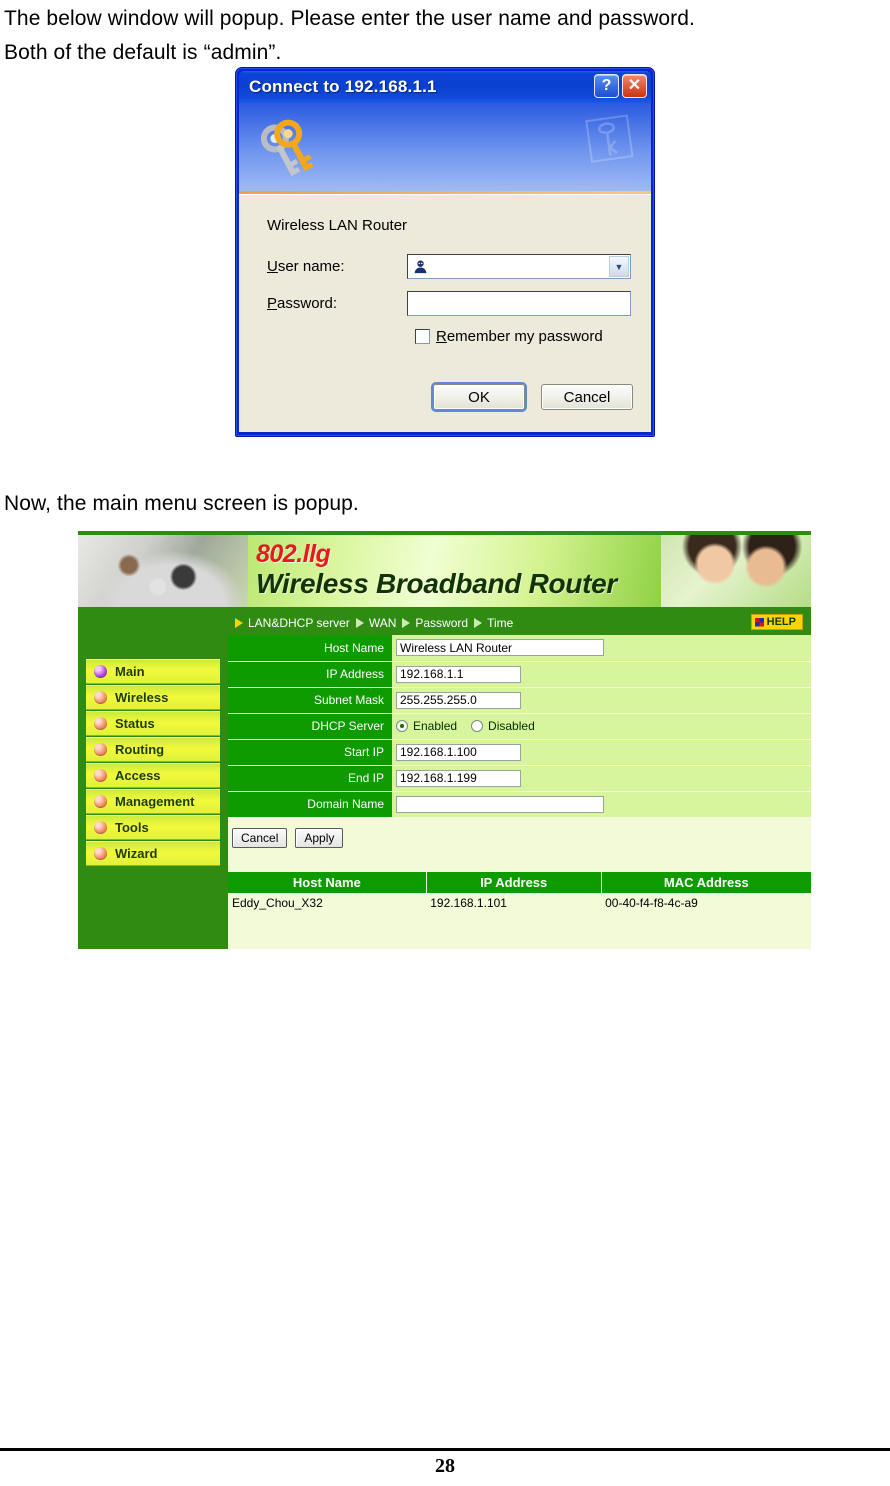 The width and height of the screenshot is (890, 1486). I want to click on ip-address-label: IP Address, so click(310, 674).